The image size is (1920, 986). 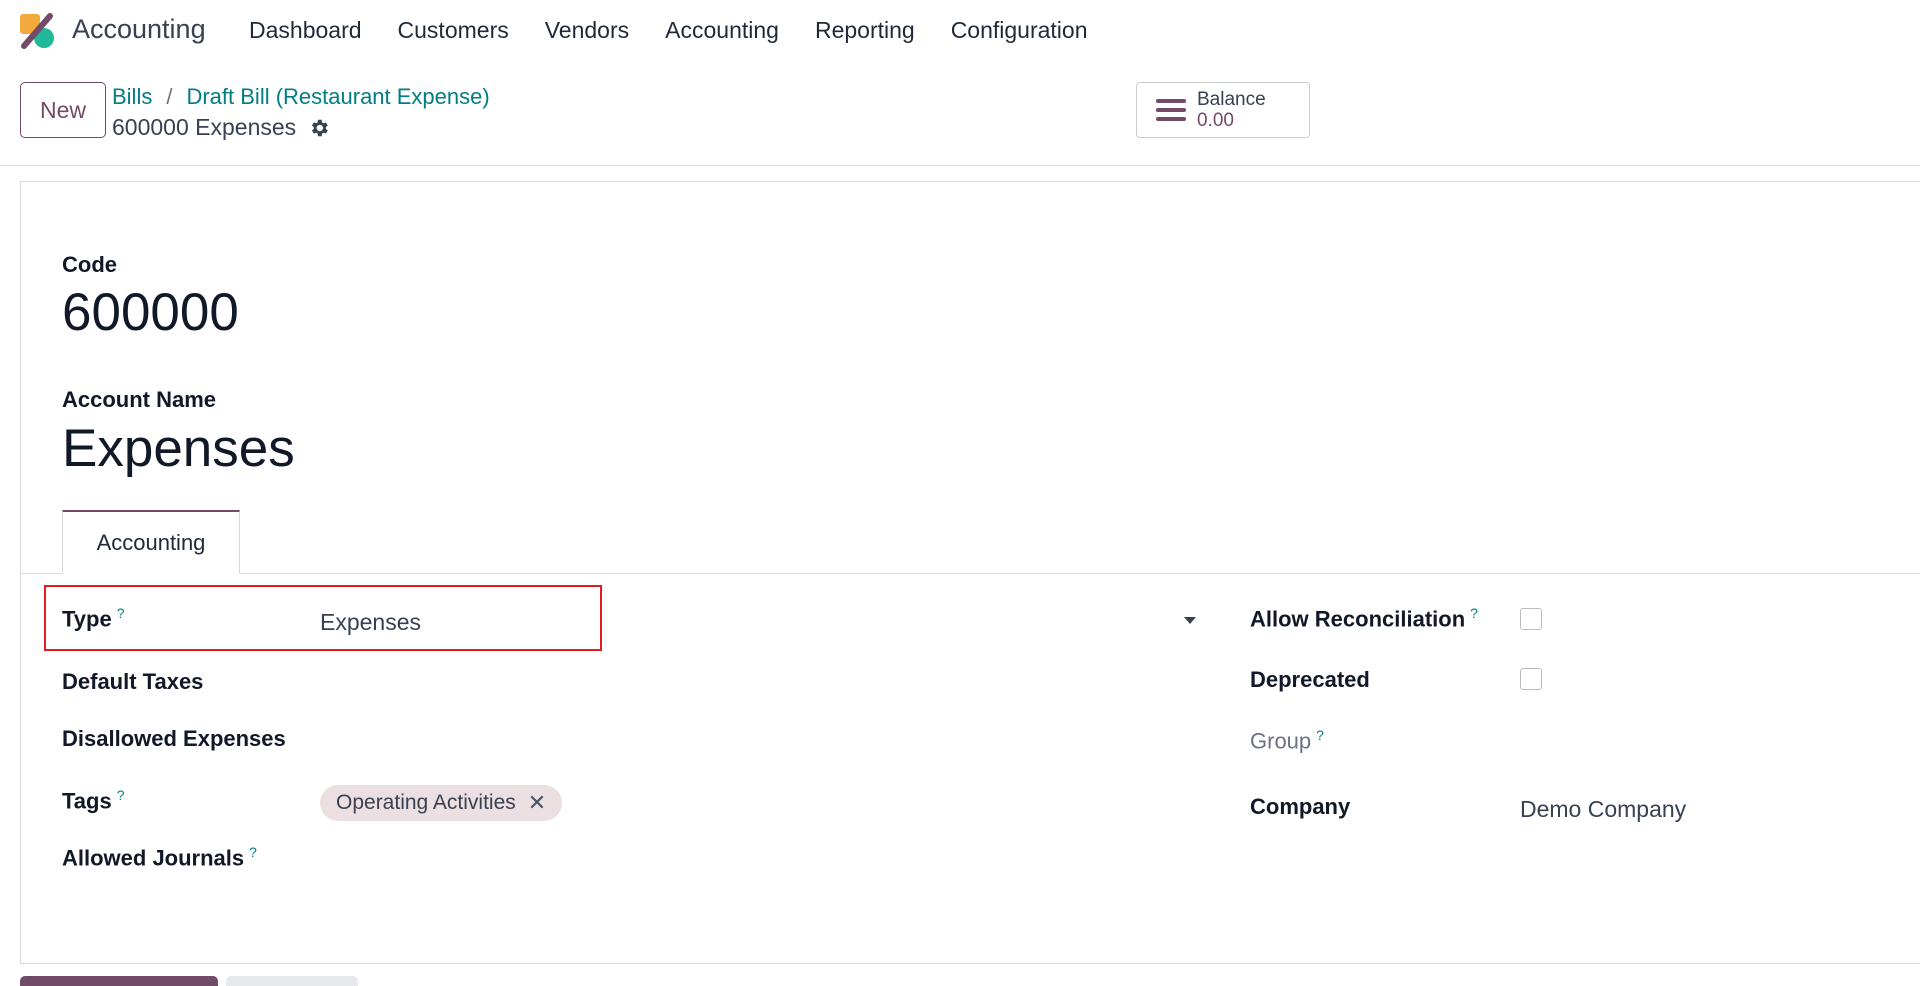 I want to click on breadcrumb: Bills / Draft Bill (Restaurant Expense), so click(x=301, y=97).